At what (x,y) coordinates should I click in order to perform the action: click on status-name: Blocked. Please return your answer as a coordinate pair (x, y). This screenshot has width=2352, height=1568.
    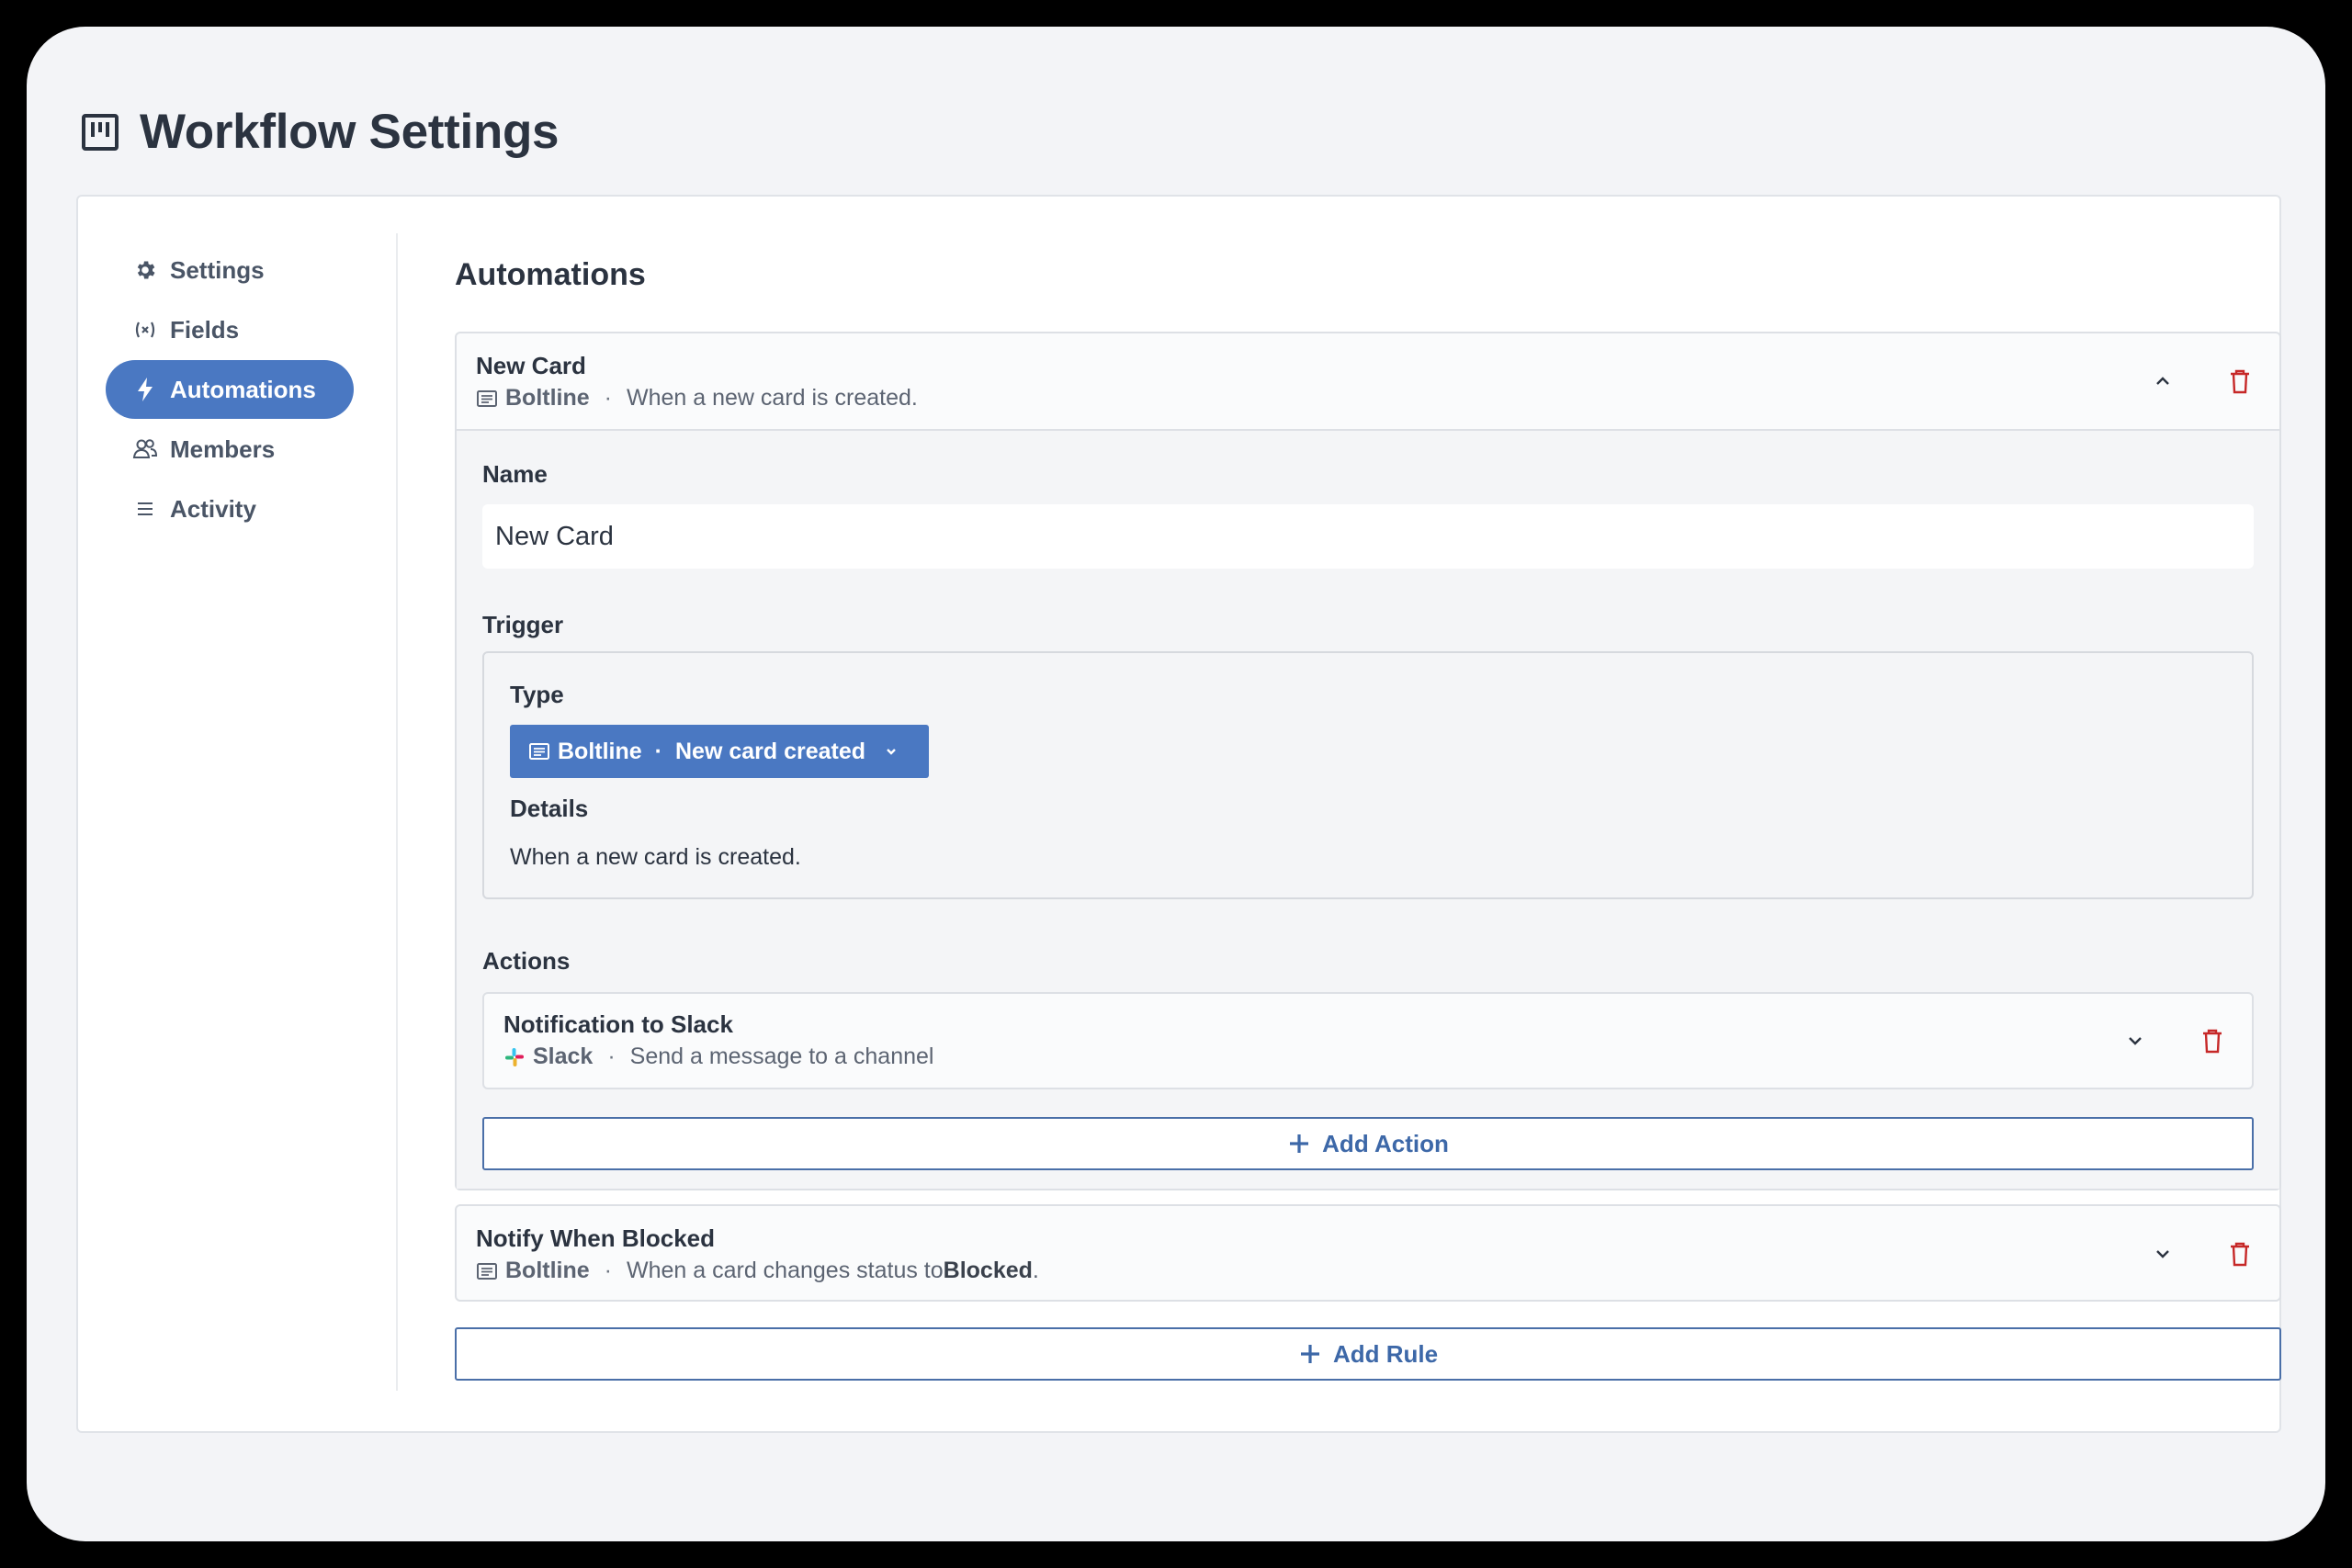
    Looking at the image, I should click on (988, 1270).